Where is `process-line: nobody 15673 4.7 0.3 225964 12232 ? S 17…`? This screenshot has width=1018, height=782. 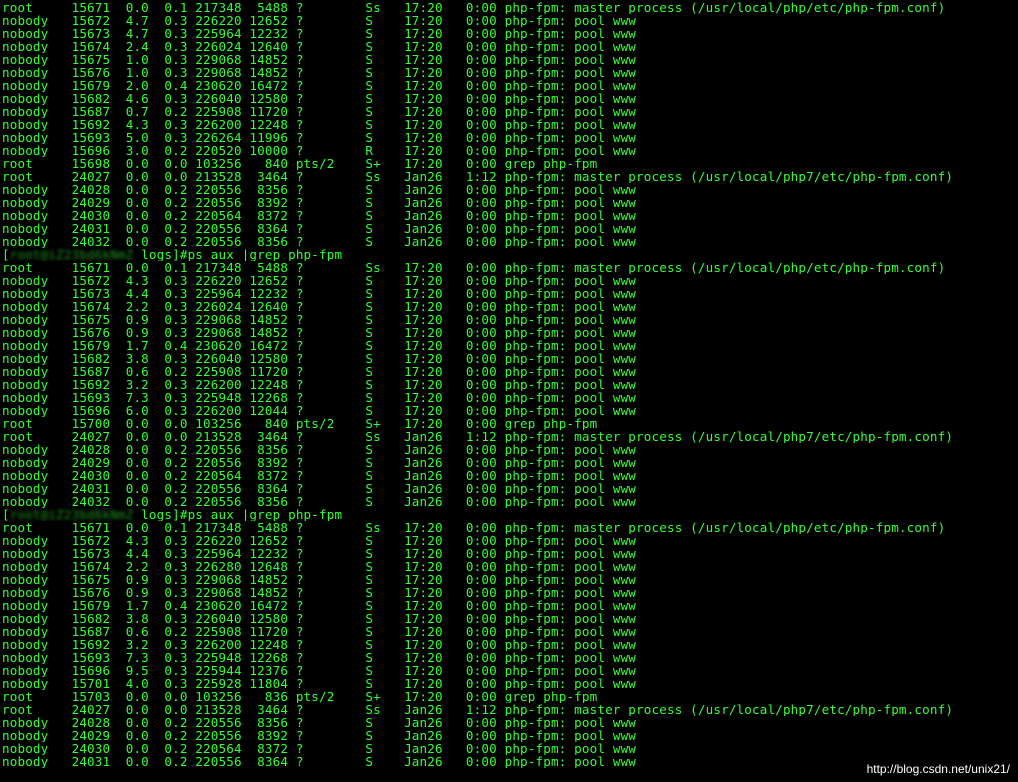
process-line: nobody 15673 4.7 0.3 225964 12232 ? S 17… is located at coordinates (319, 33).